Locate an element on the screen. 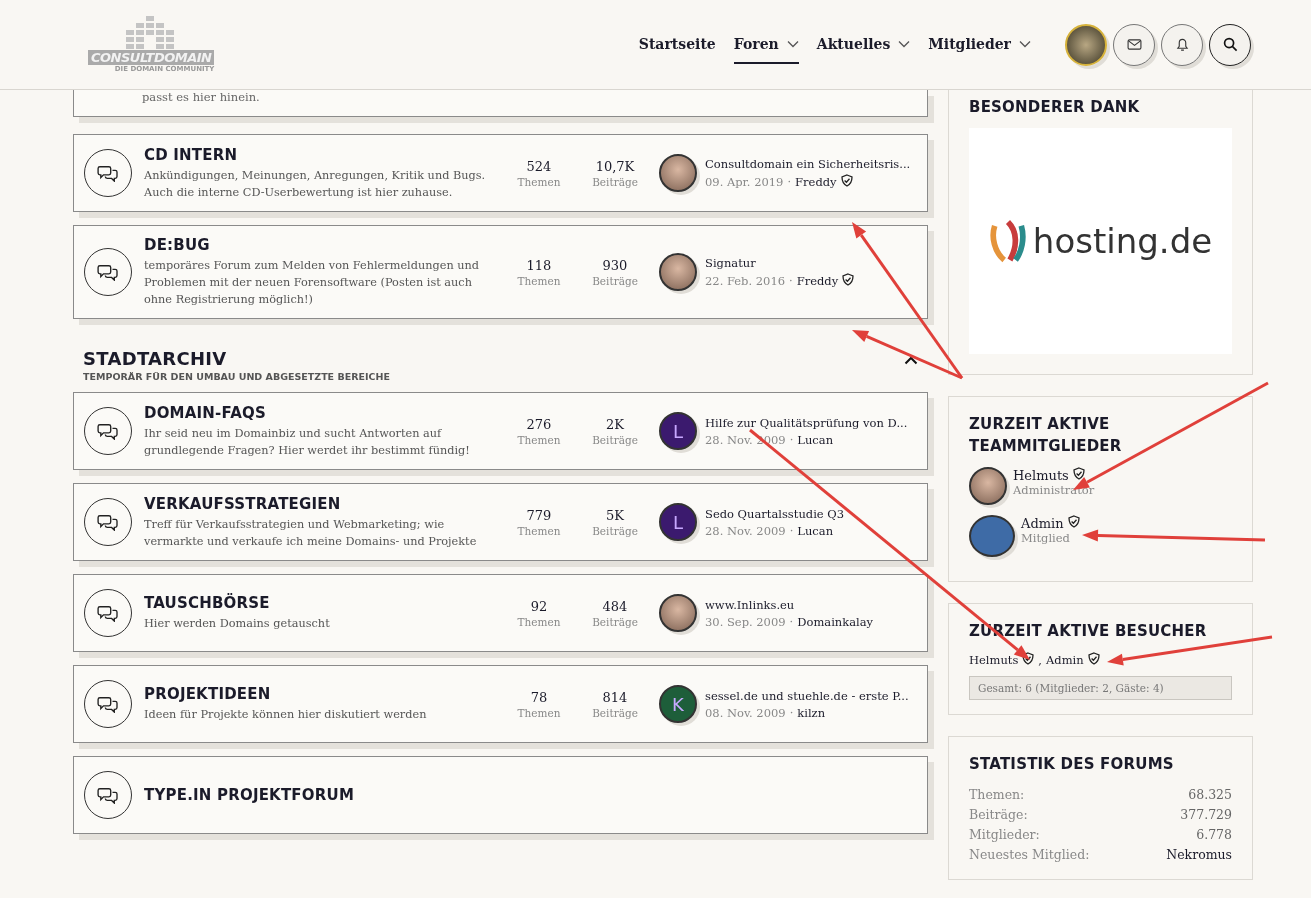 The width and height of the screenshot is (1311, 898). post-count: 814 is located at coordinates (615, 697).